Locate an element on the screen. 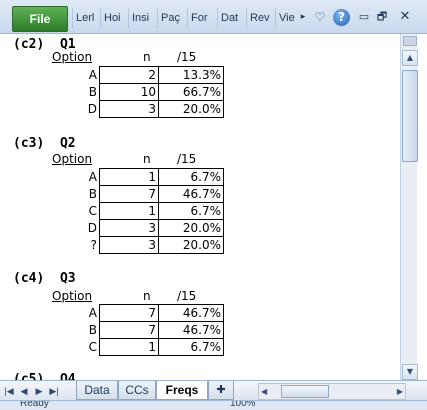 This screenshot has width=427, height=410. table-row: A 1 6.7% is located at coordinates (139, 177).